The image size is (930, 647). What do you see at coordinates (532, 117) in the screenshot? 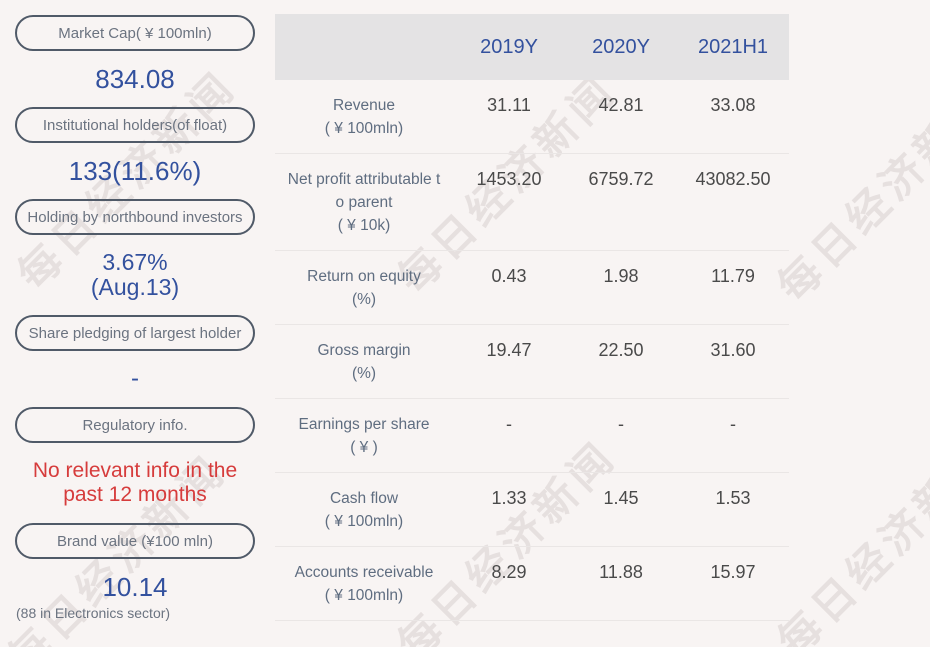
I see `table-row-revenue: Revenue ( ¥ 100mln) 31.11 42.81 33.08` at bounding box center [532, 117].